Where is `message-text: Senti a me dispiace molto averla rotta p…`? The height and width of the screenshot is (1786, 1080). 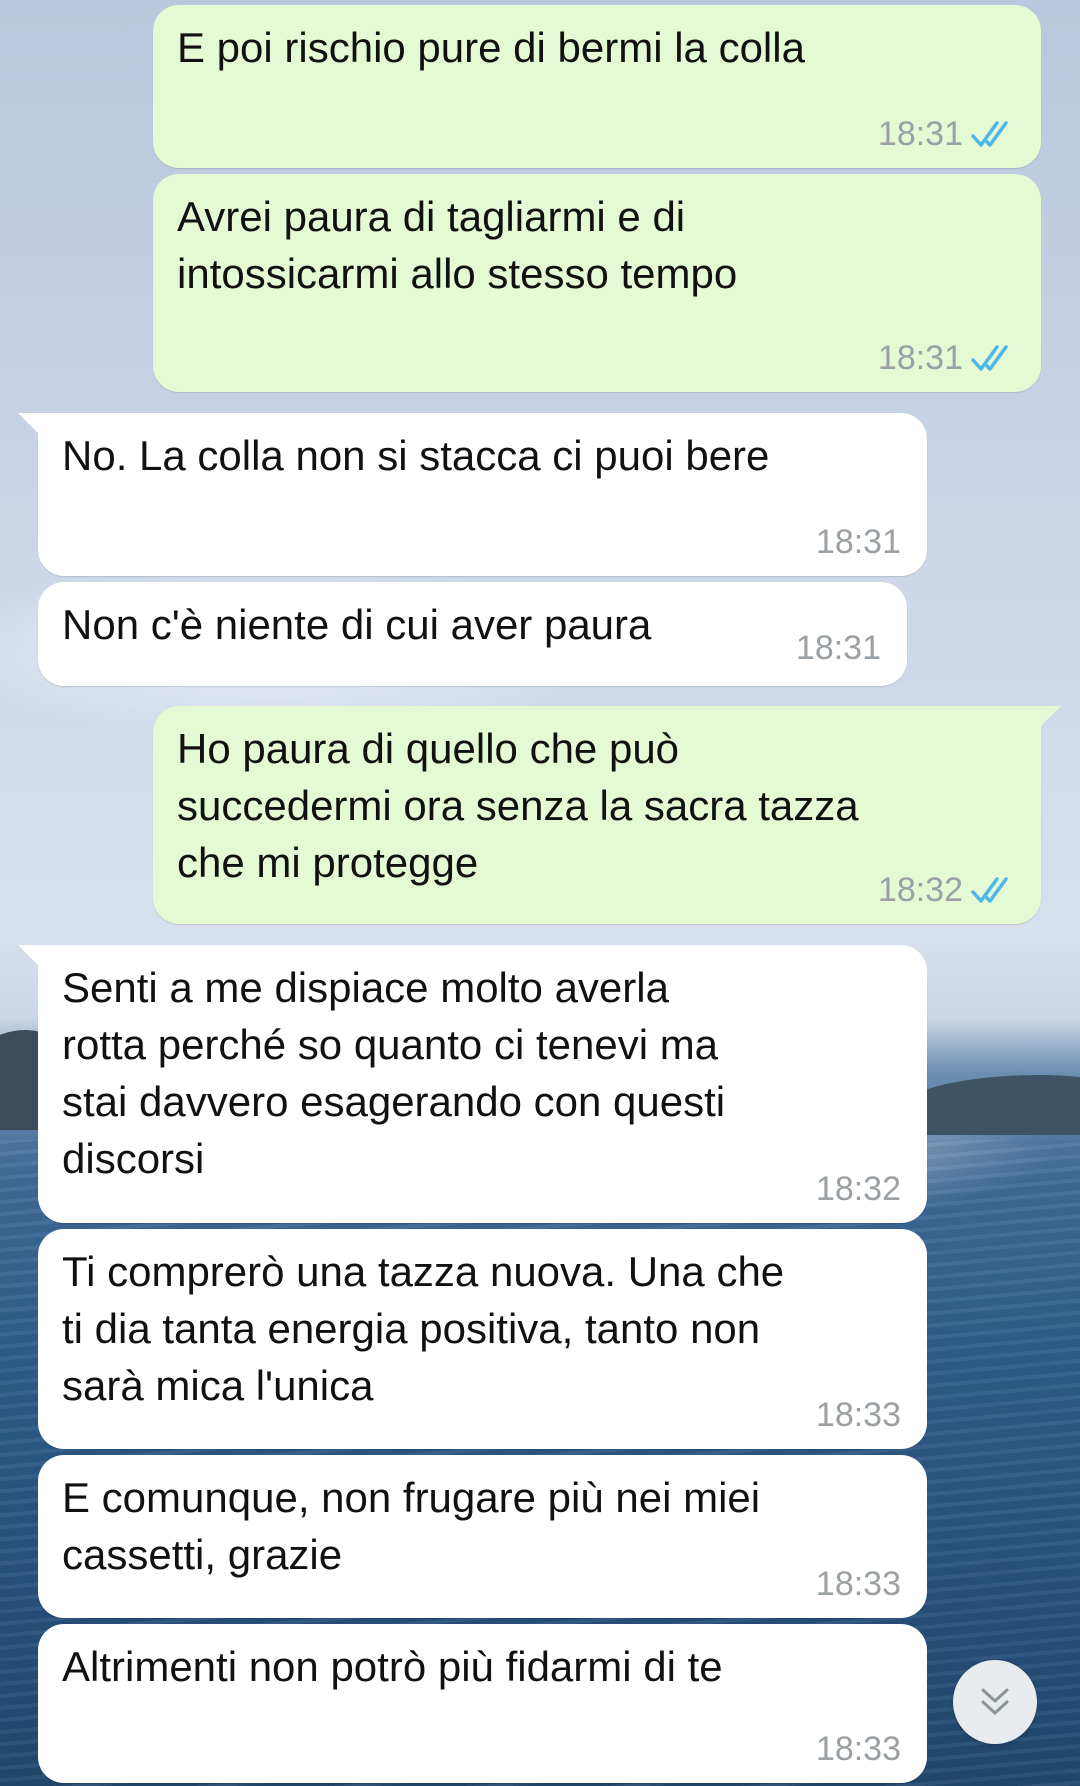 message-text: Senti a me dispiace molto averla rotta p… is located at coordinates (394, 1073).